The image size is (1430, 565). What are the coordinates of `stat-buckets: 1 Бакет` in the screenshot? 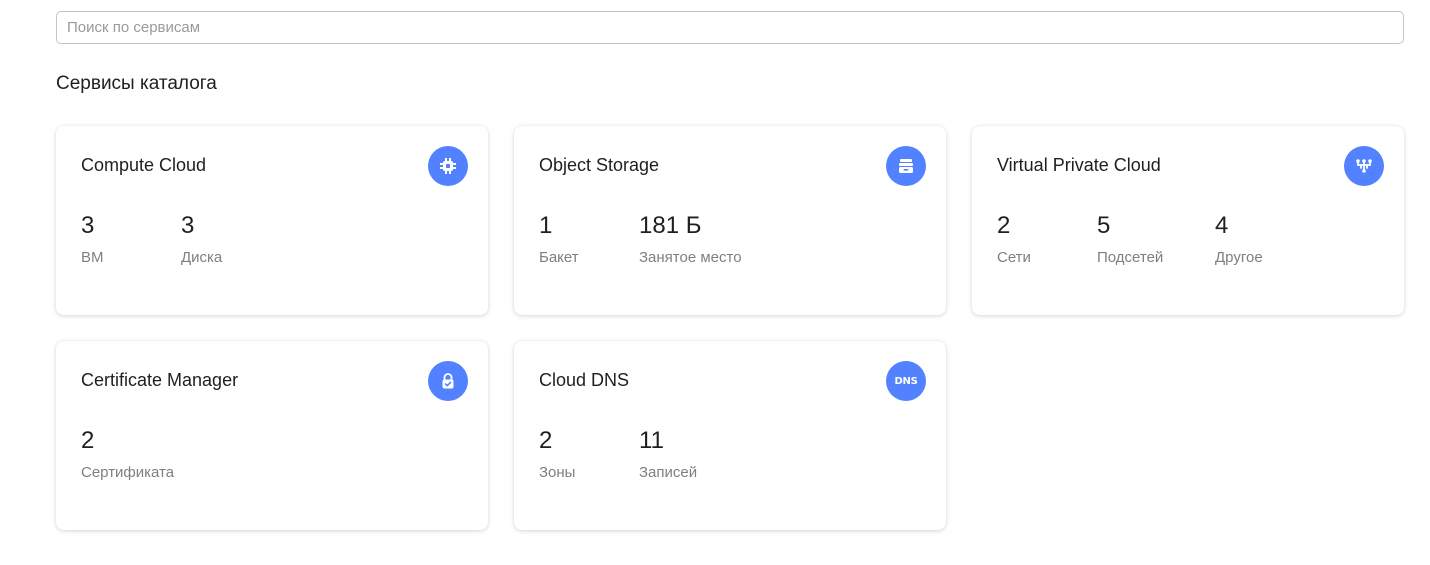 It's located at (589, 239).